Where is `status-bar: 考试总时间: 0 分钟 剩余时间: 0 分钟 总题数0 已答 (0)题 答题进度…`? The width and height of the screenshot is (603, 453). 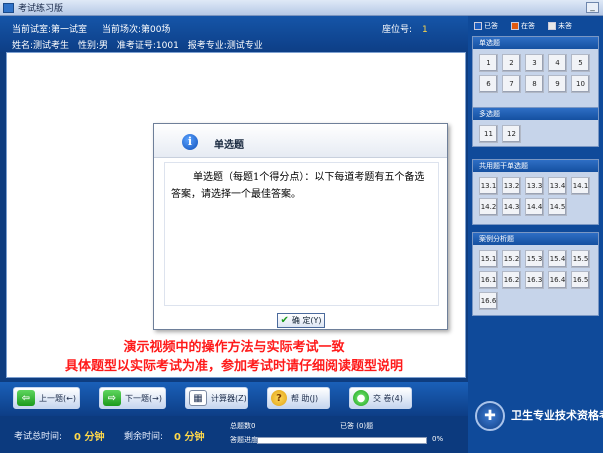
status-bar: 考试总时间: 0 分钟 剩余时间: 0 分钟 总题数0 已答 (0)题 答题进度… is located at coordinates (234, 434).